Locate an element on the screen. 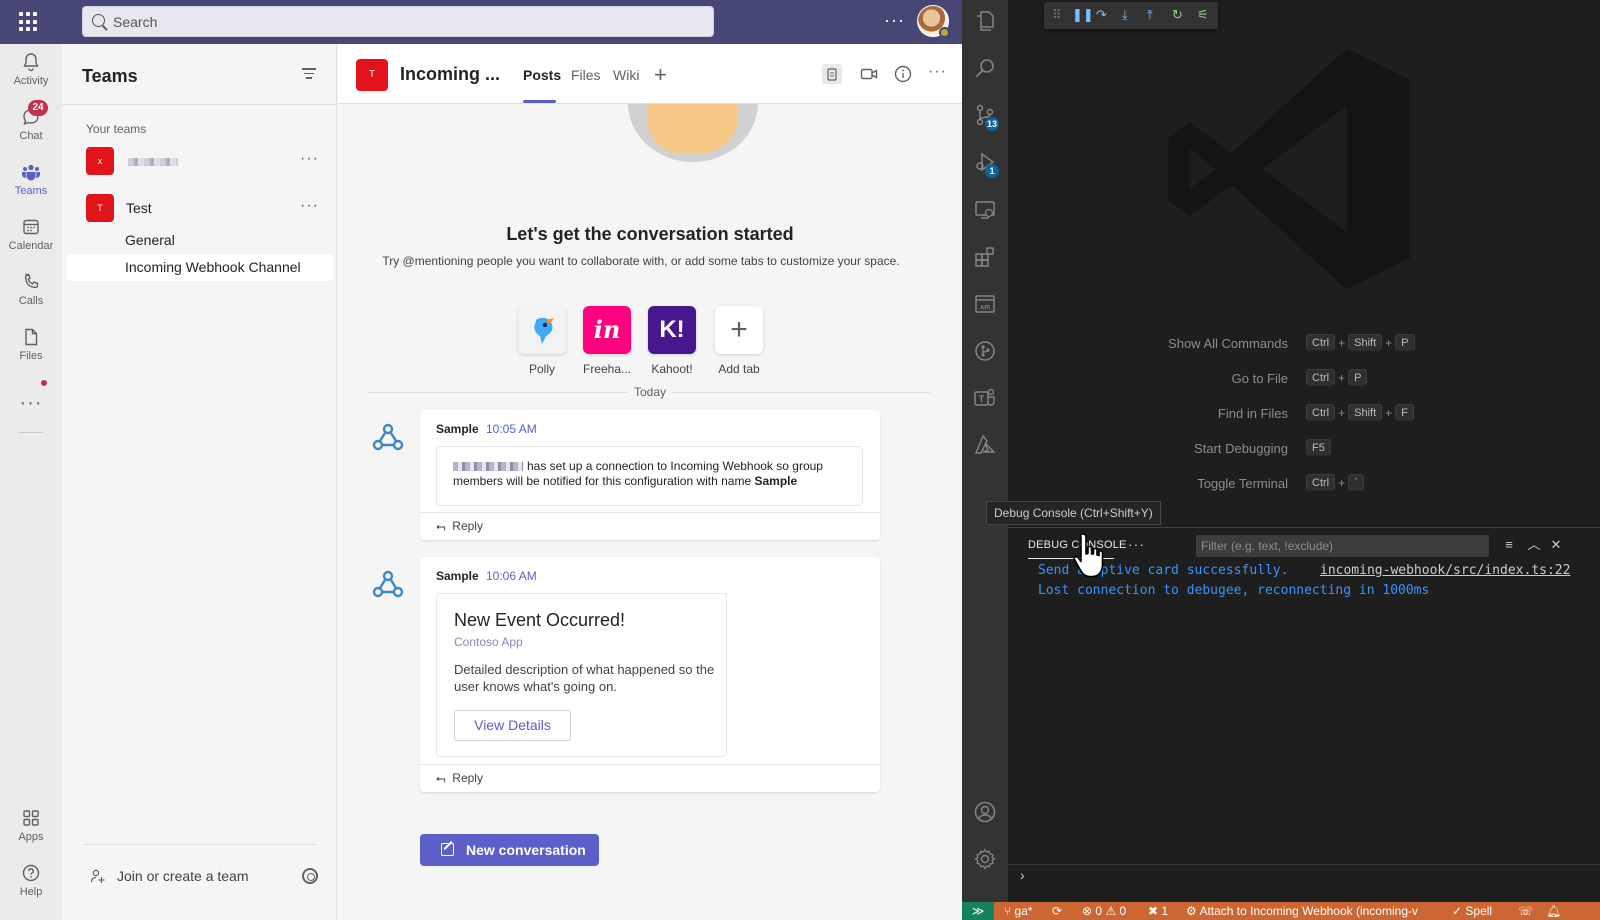 The width and height of the screenshot is (1600, 920). restart-icon: ↻ is located at coordinates (1177, 15).